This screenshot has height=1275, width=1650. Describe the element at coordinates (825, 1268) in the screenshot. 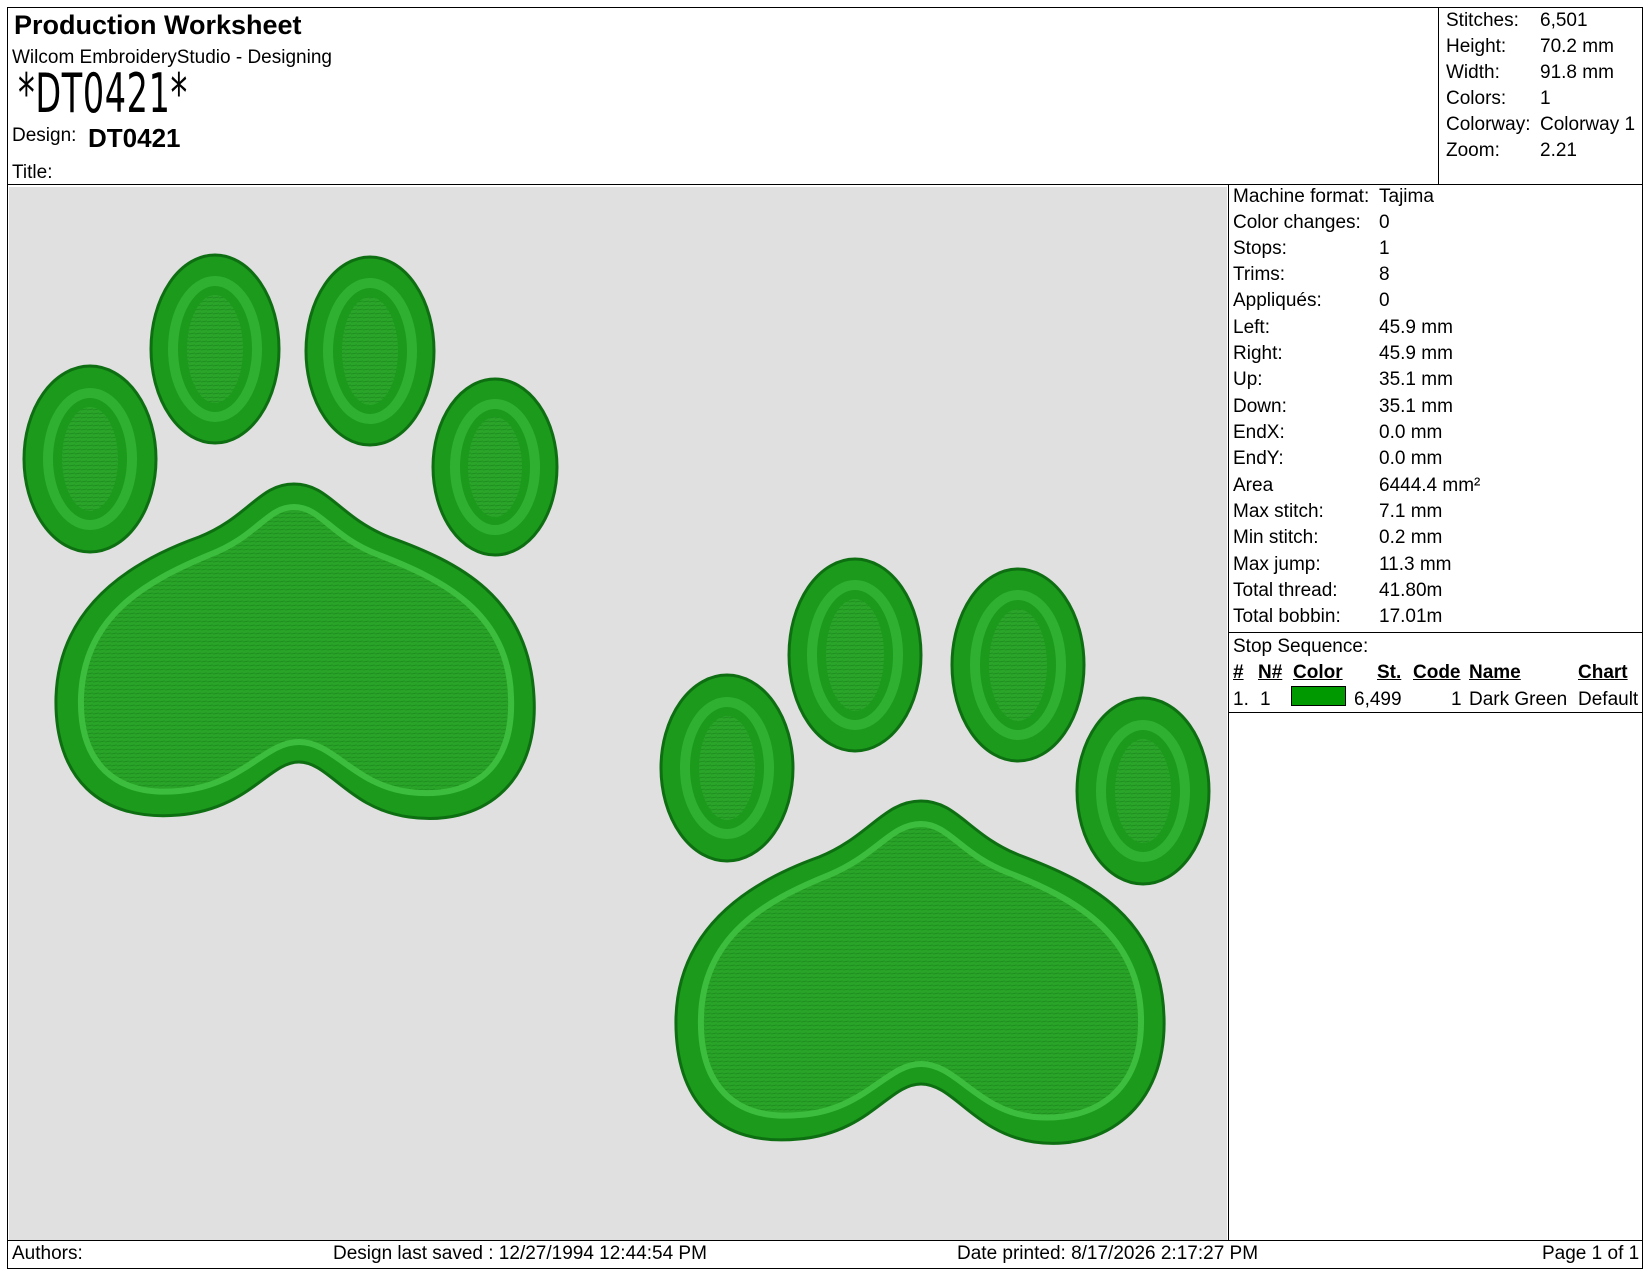

I see `frame-bottom` at that location.